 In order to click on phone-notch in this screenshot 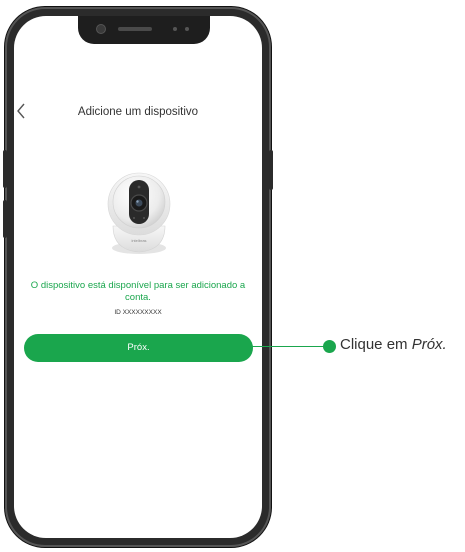, I will do `click(144, 30)`.